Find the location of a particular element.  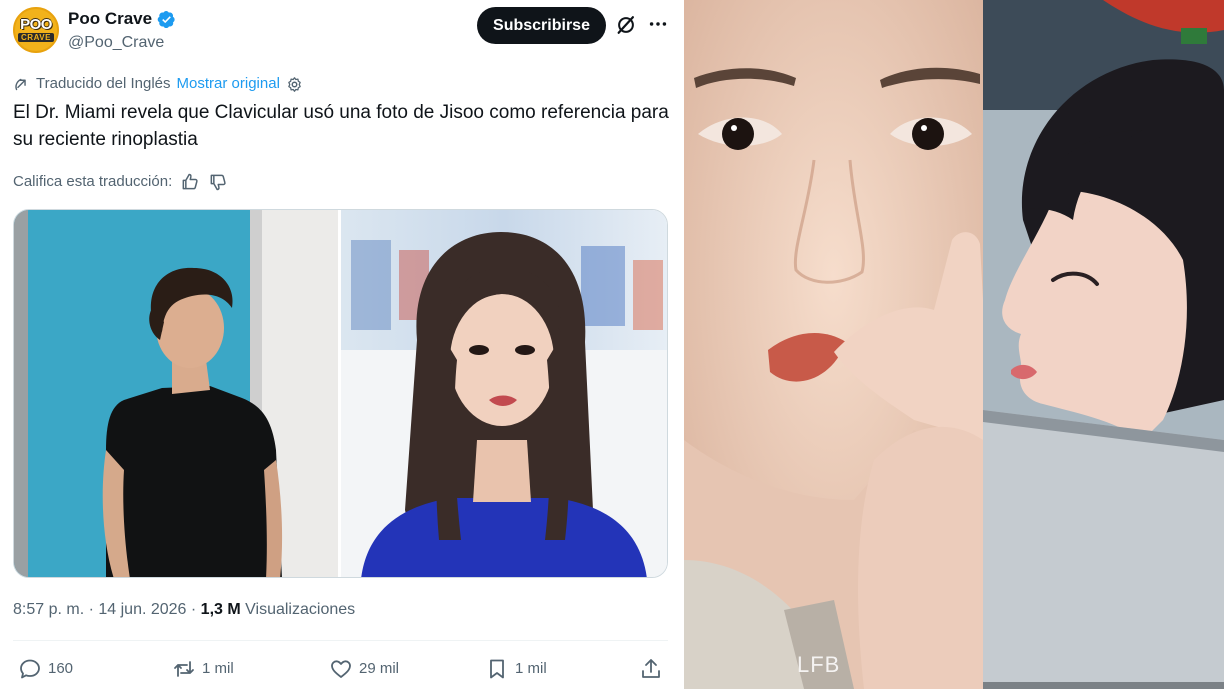

rate-translation-label: Califica esta traducción: is located at coordinates (93, 181).